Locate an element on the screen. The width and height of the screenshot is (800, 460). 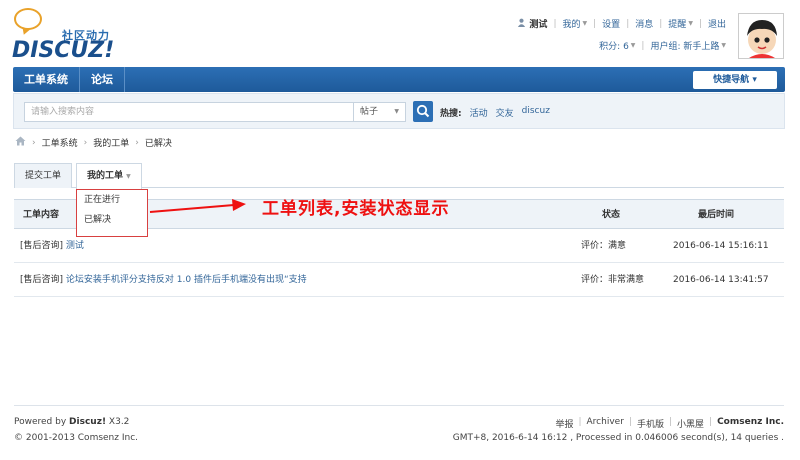
footer-link-archiver: Archiver is located at coordinates (605, 423).